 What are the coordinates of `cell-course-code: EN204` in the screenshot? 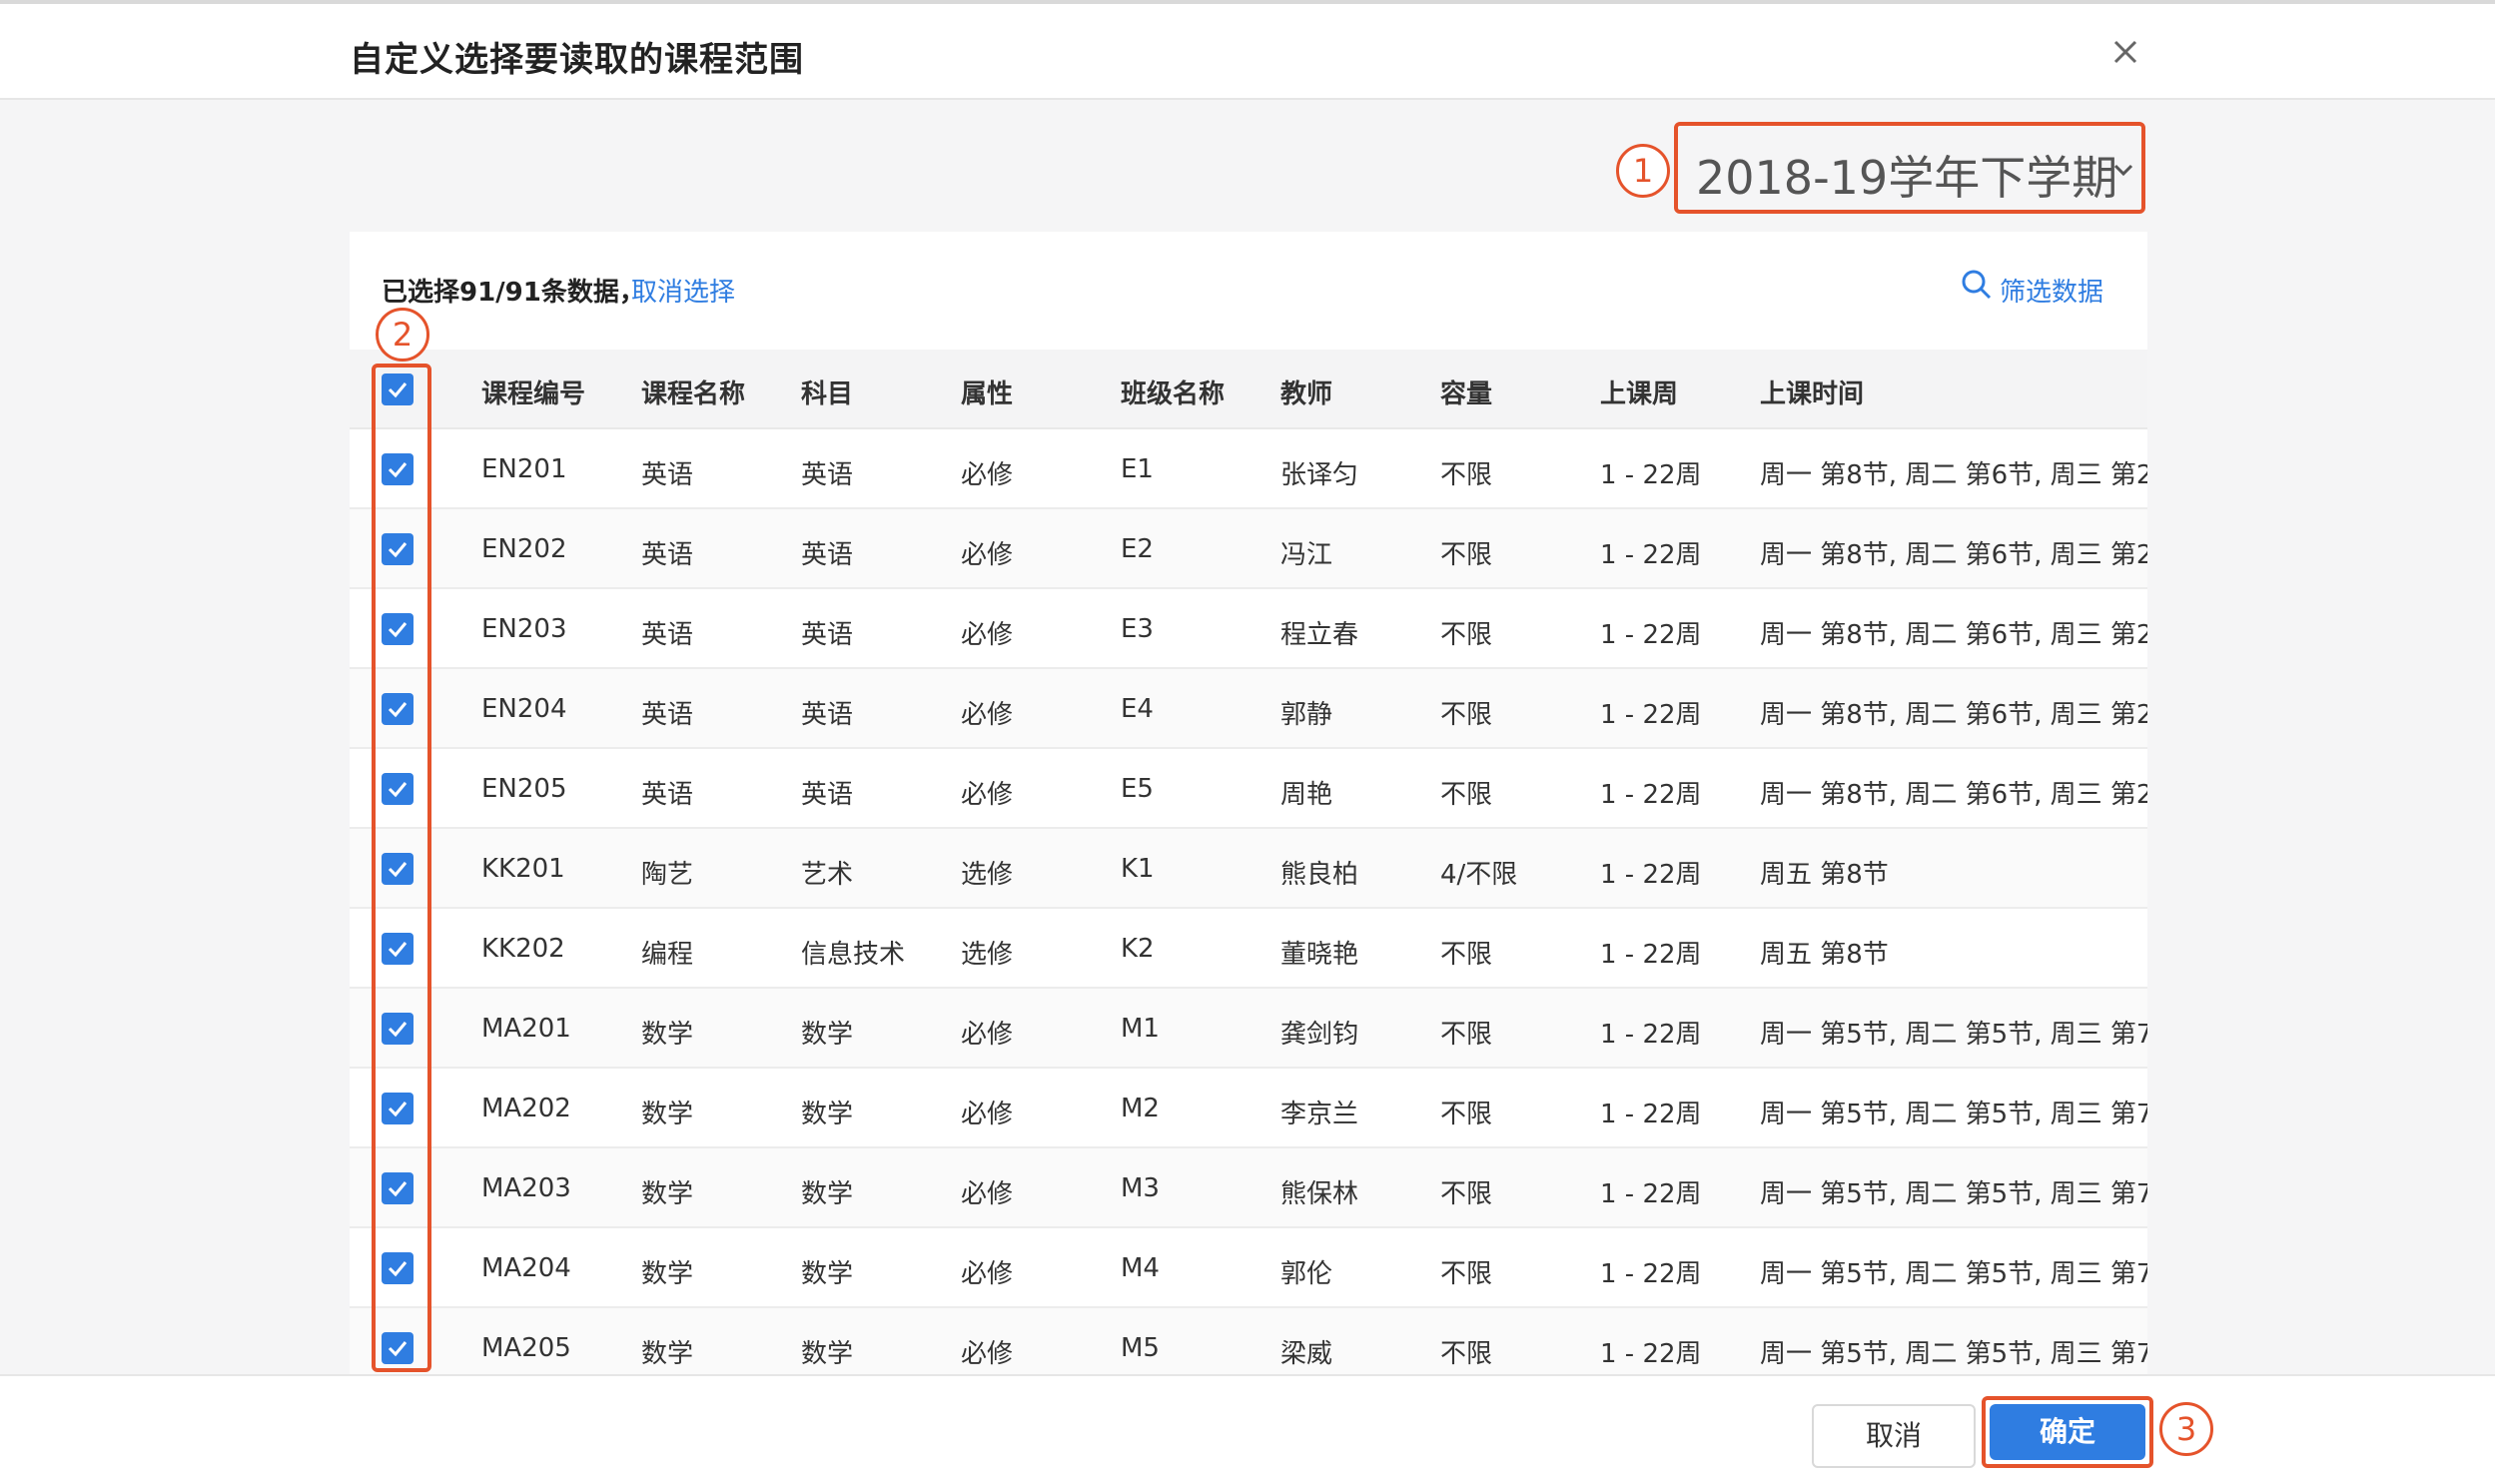 It's located at (524, 709).